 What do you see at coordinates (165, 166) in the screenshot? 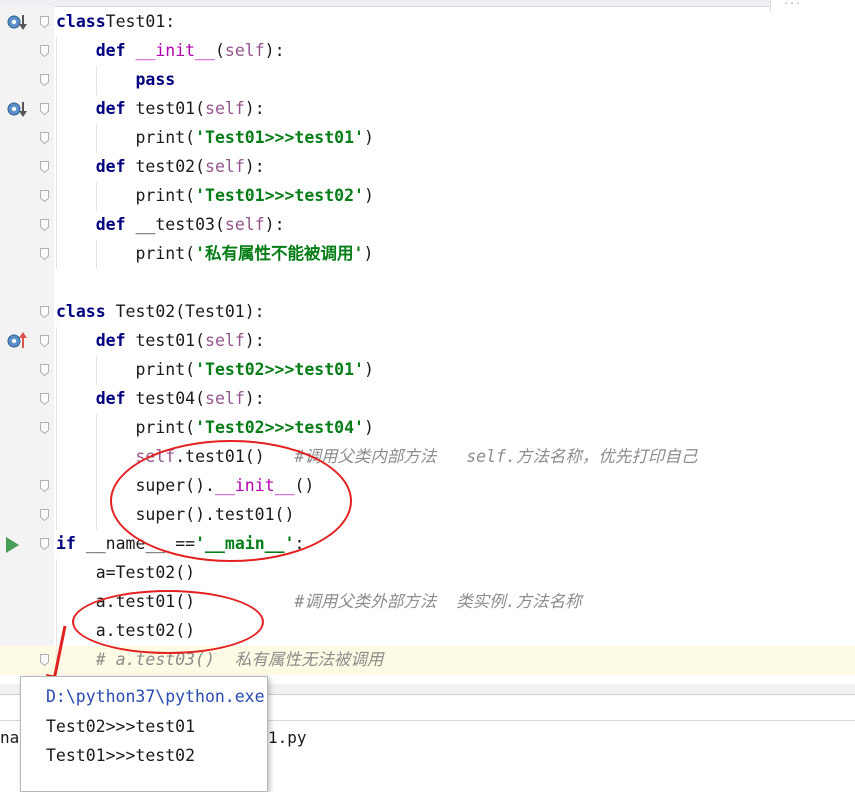
I see `code-token: test02(` at bounding box center [165, 166].